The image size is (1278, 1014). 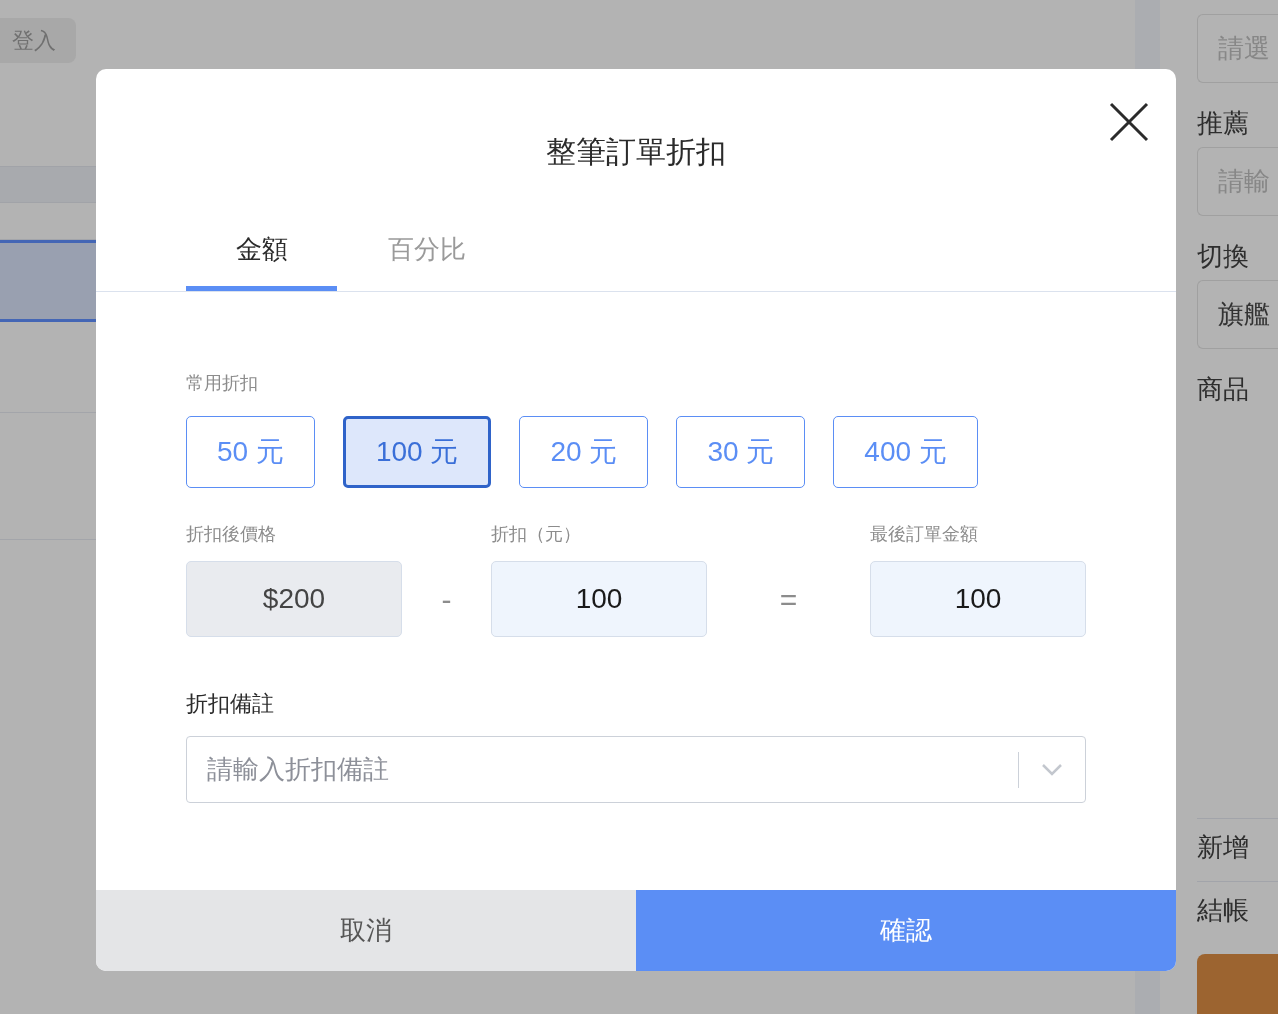 I want to click on tab: 百分比, so click(x=427, y=253).